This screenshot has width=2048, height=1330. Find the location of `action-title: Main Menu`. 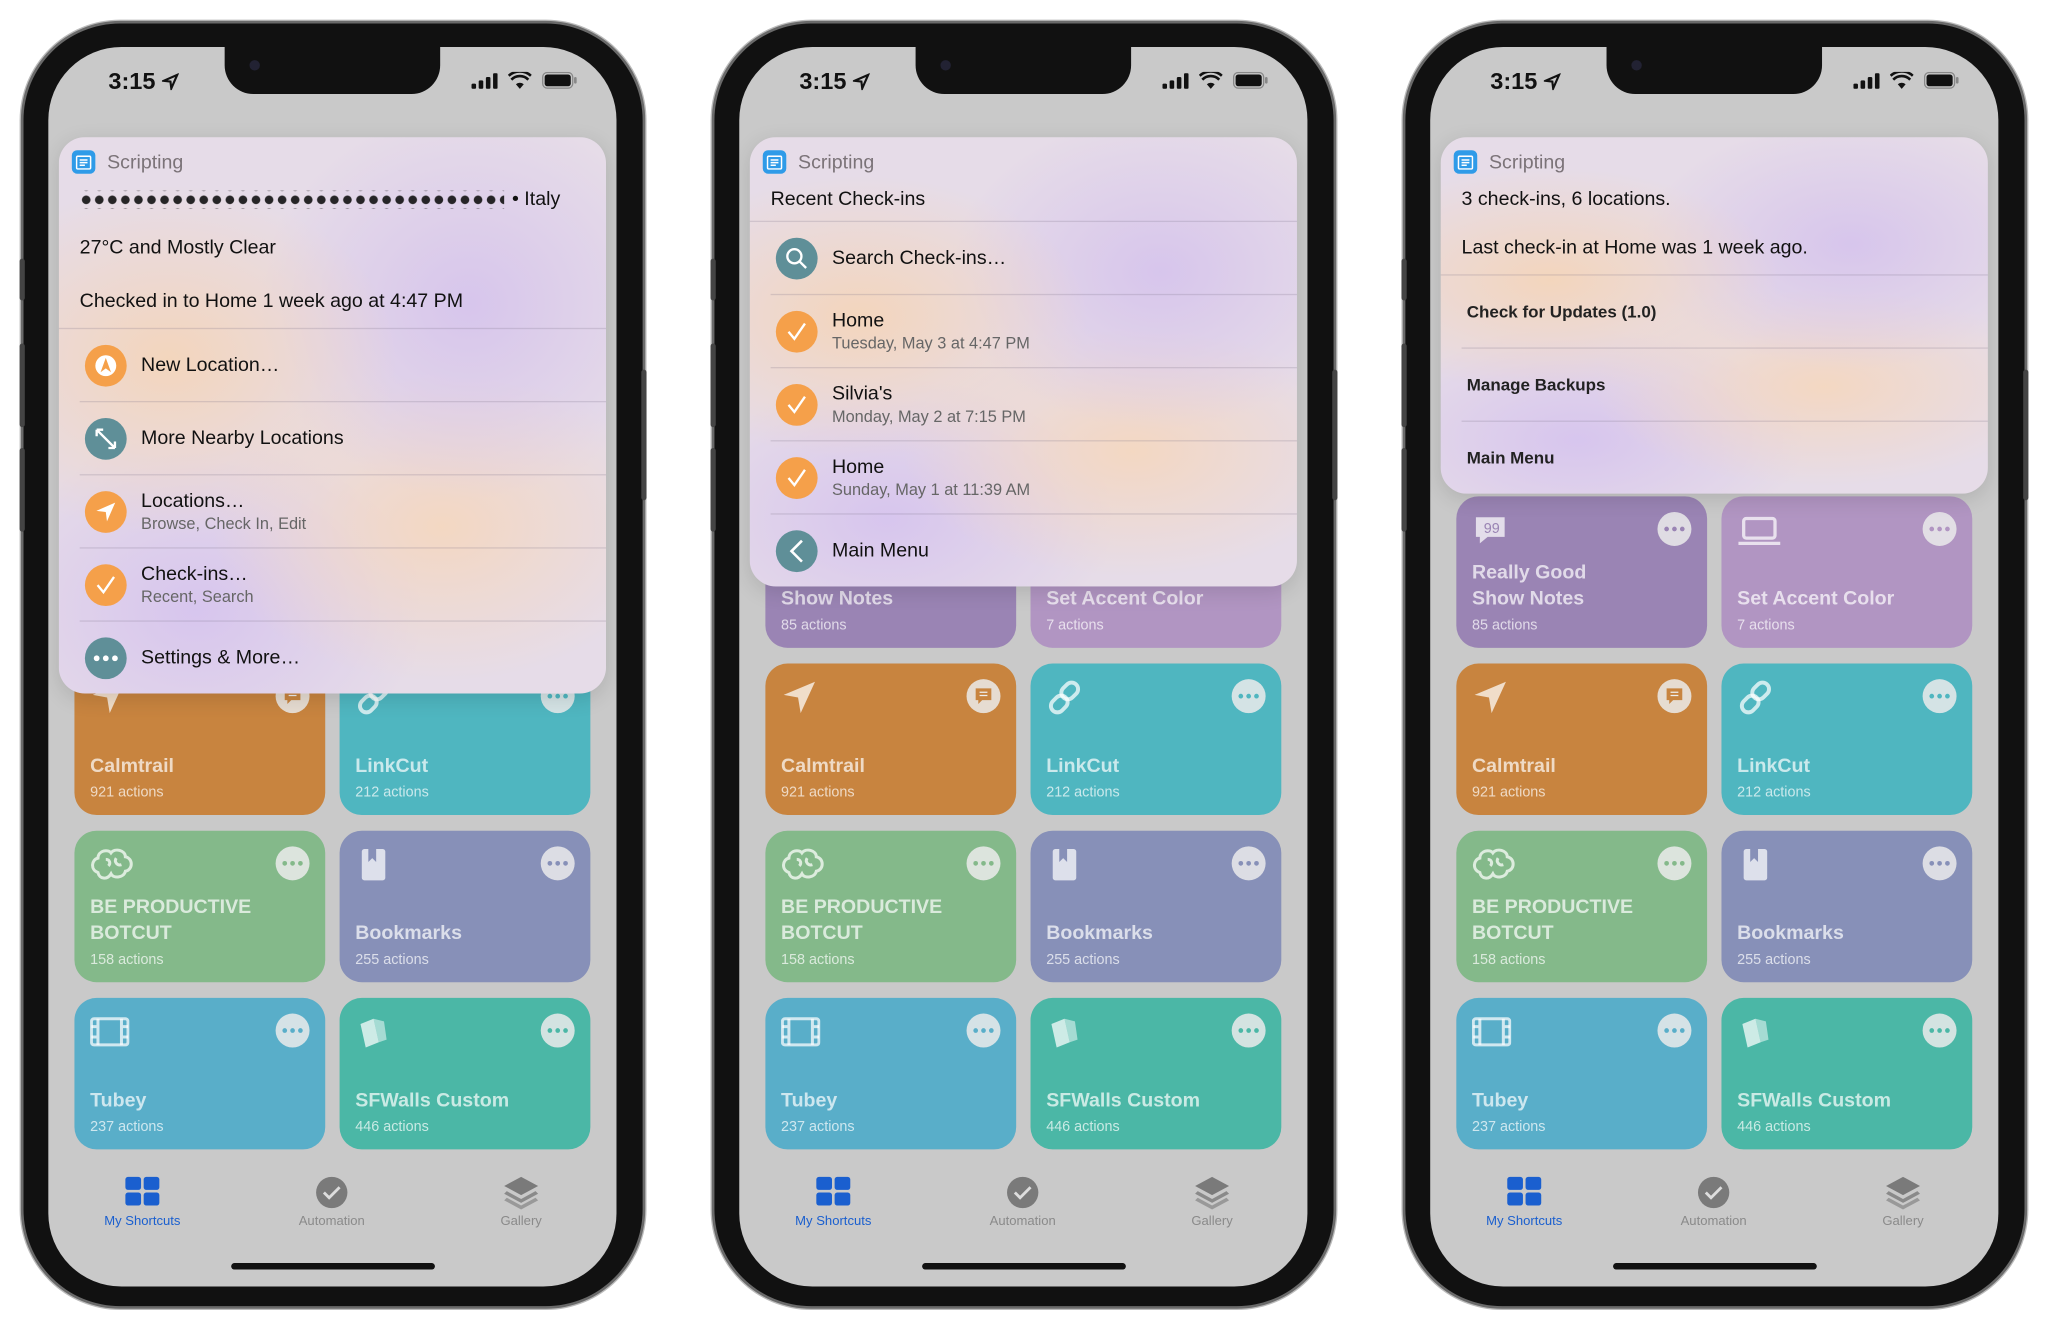

action-title: Main Menu is located at coordinates (880, 550).